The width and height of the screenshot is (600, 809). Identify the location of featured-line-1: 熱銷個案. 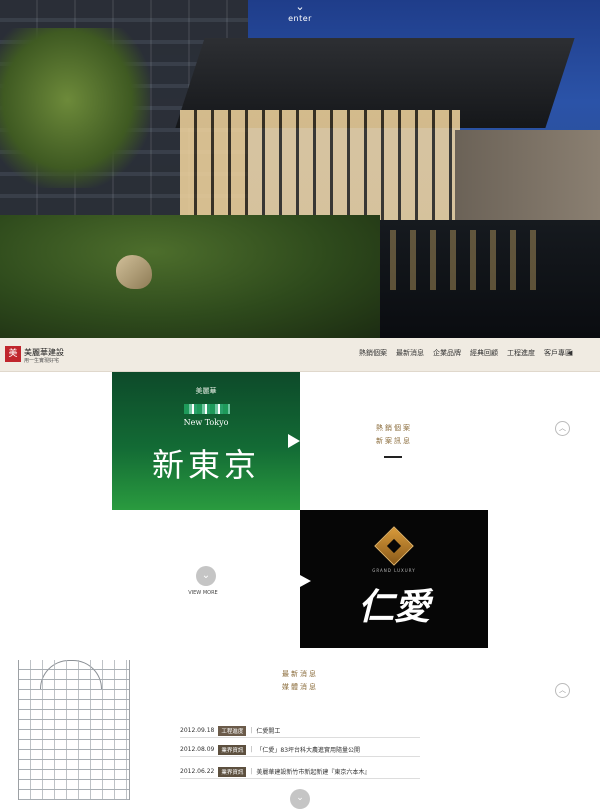
(394, 428).